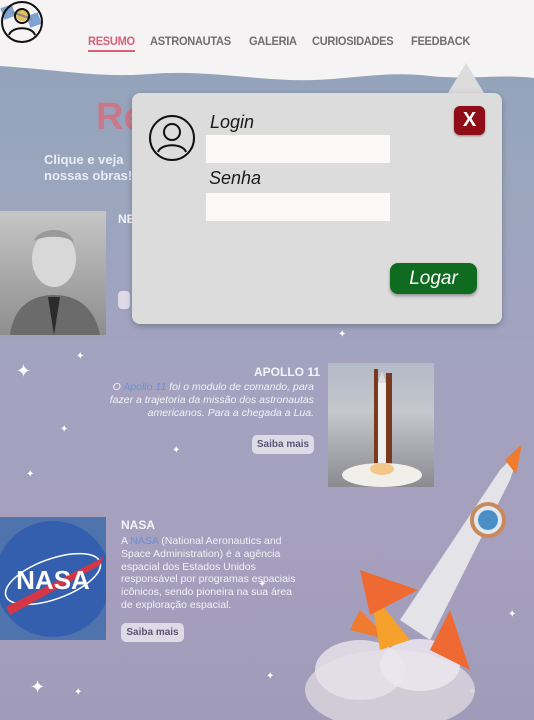 The height and width of the screenshot is (720, 534). What do you see at coordinates (433, 278) in the screenshot?
I see `login-submit-button: Logar` at bounding box center [433, 278].